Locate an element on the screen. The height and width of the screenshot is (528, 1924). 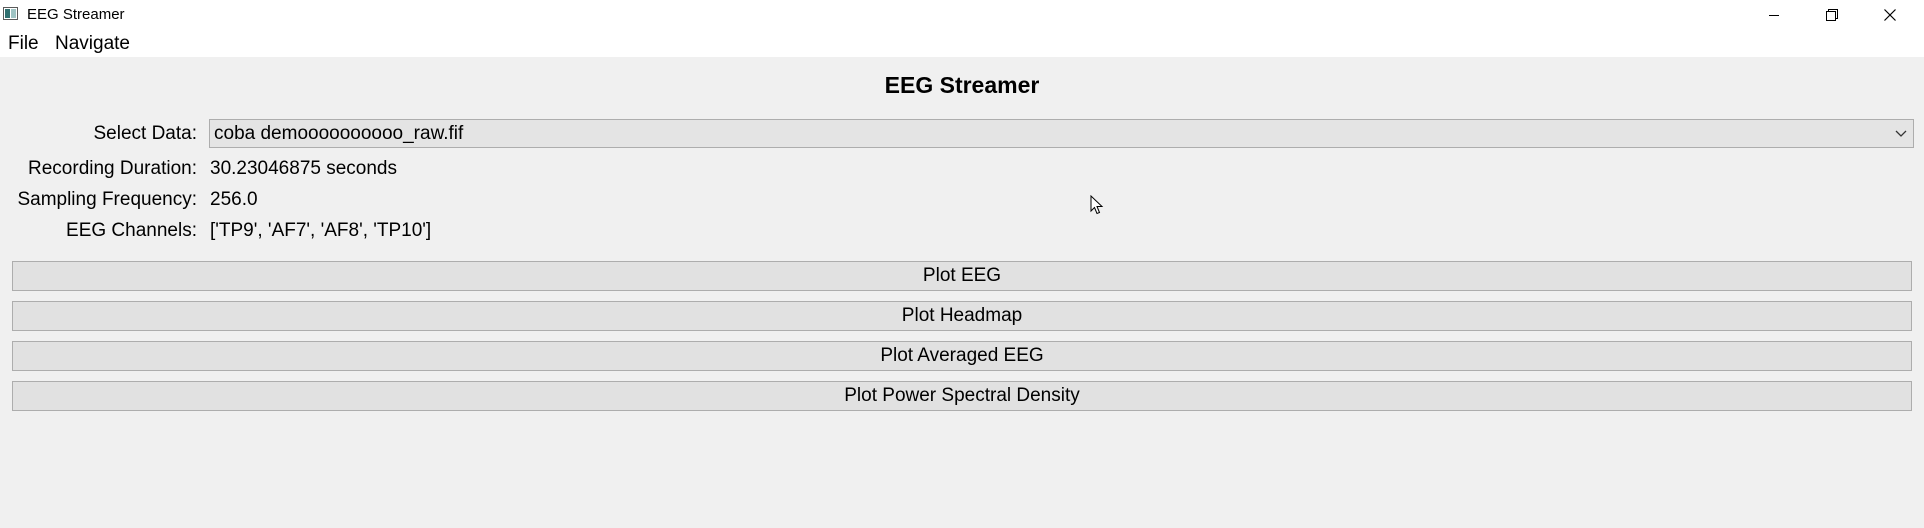
menu-file: File is located at coordinates (23, 44).